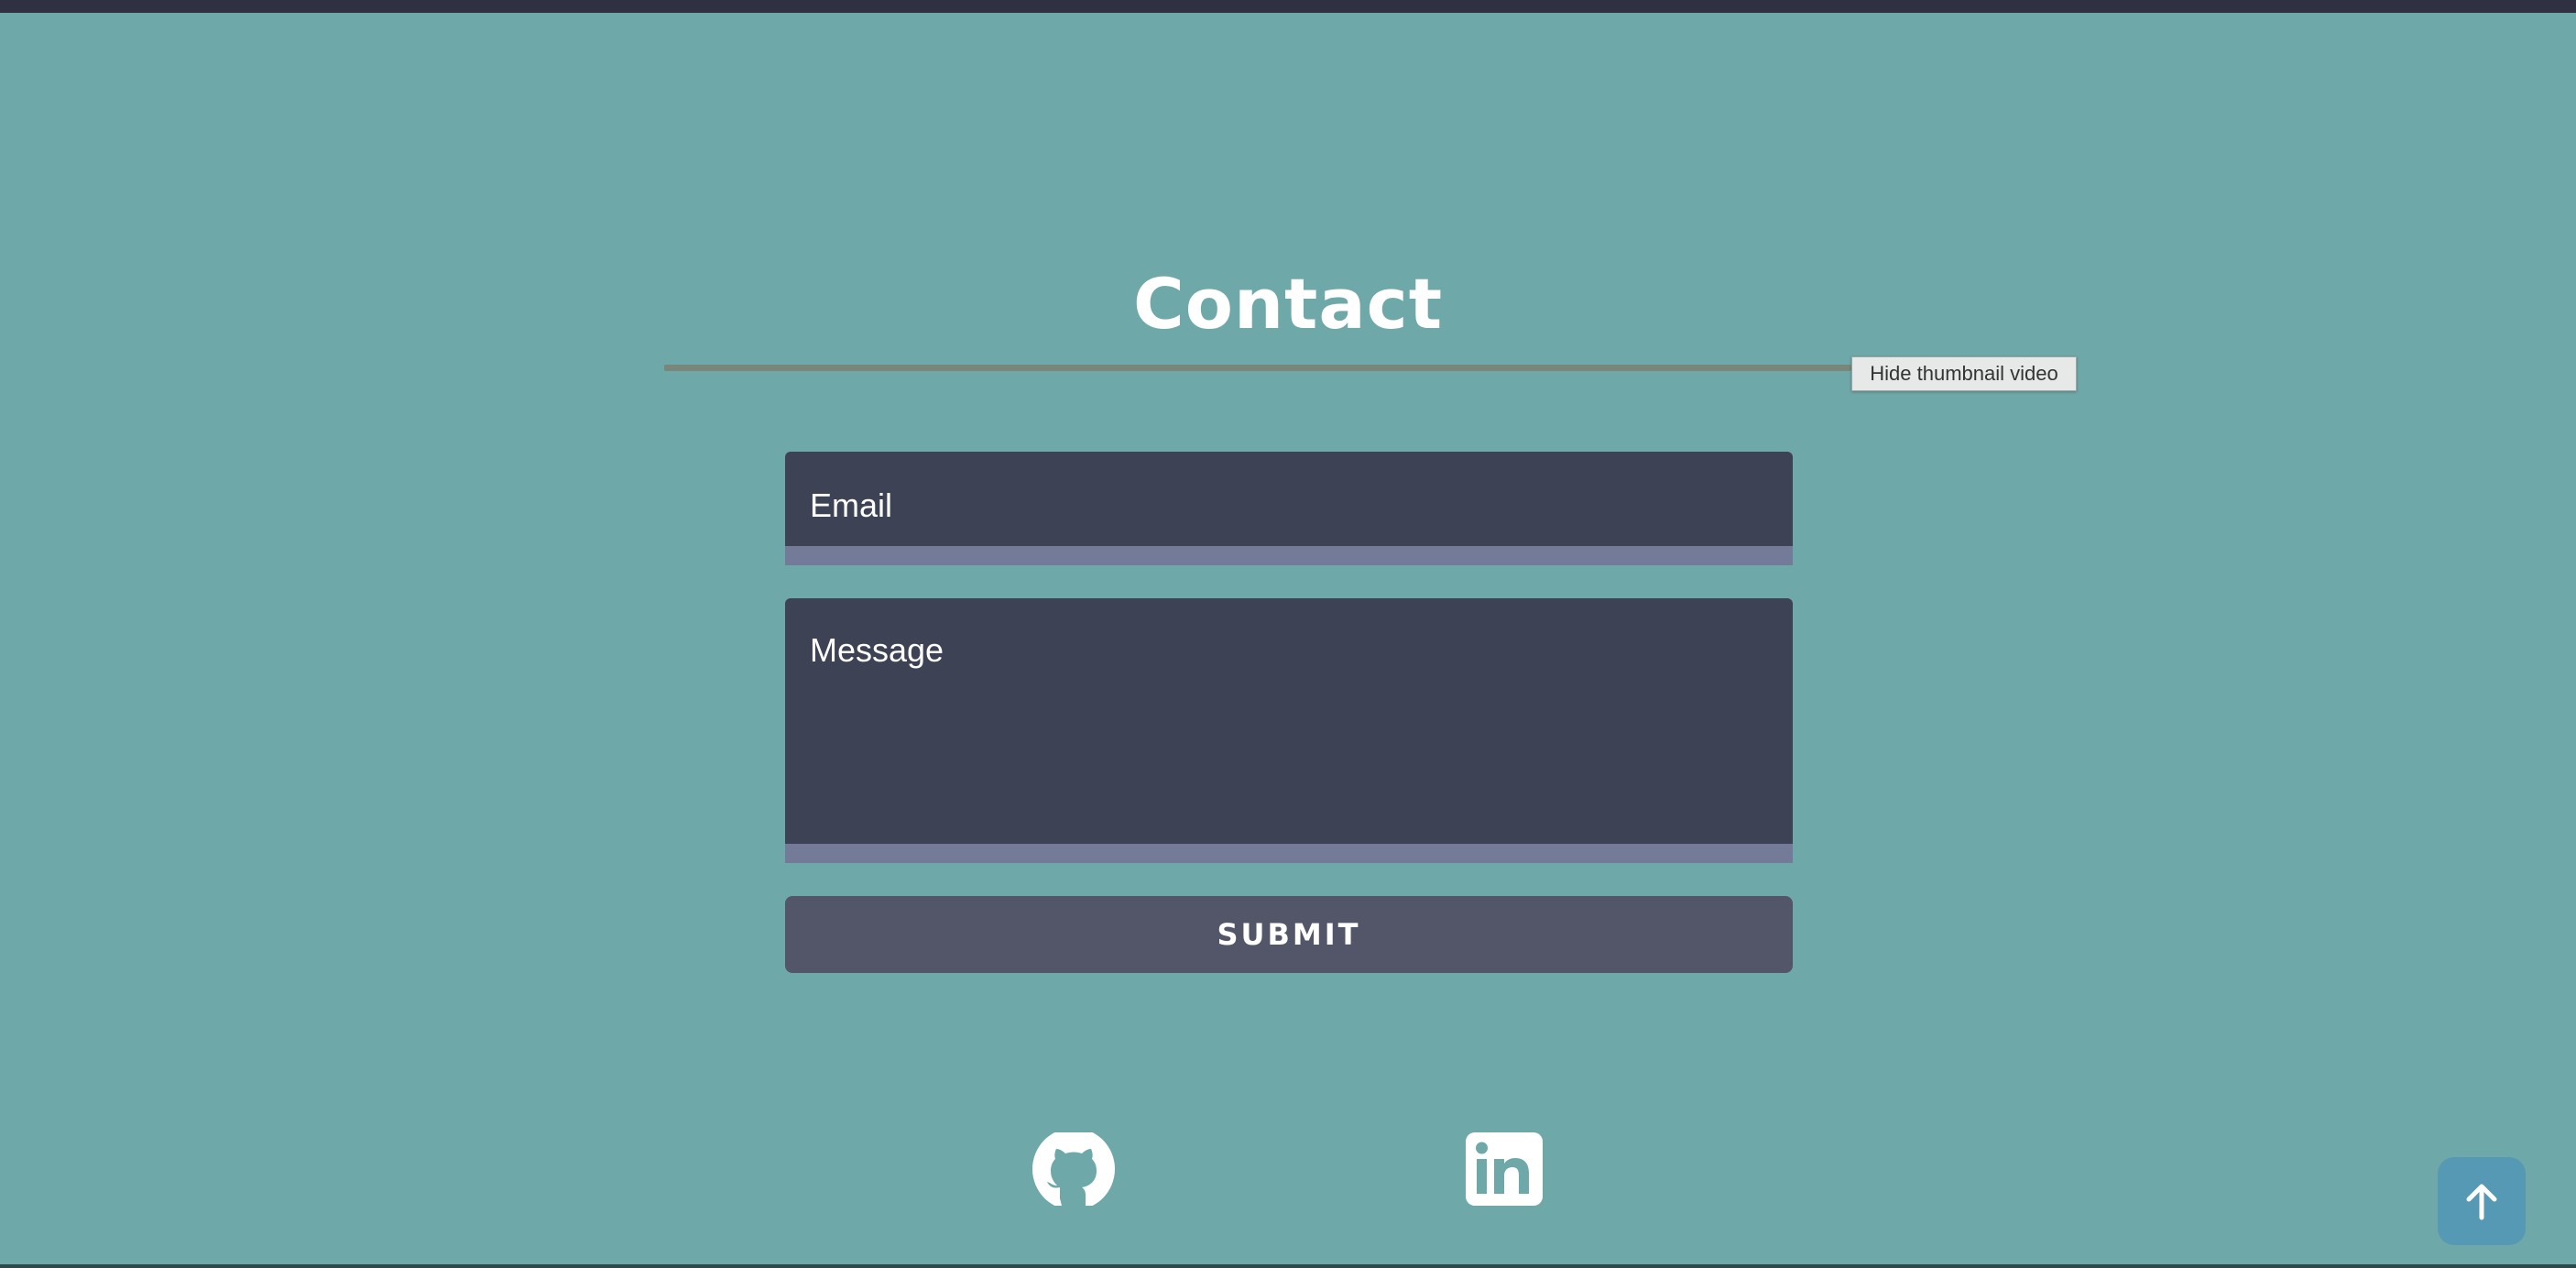 The width and height of the screenshot is (2576, 1268). What do you see at coordinates (1288, 6) in the screenshot?
I see `top-bar` at bounding box center [1288, 6].